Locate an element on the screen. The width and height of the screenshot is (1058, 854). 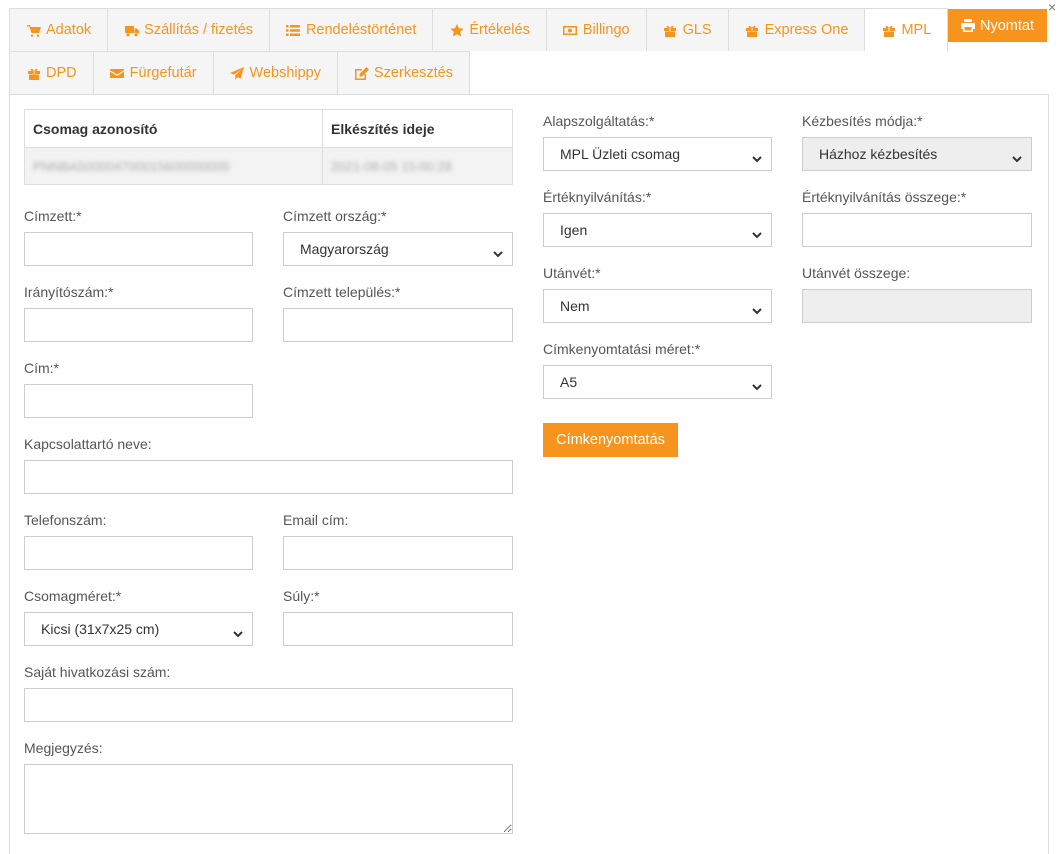
label-size-select: A5 is located at coordinates (657, 382).